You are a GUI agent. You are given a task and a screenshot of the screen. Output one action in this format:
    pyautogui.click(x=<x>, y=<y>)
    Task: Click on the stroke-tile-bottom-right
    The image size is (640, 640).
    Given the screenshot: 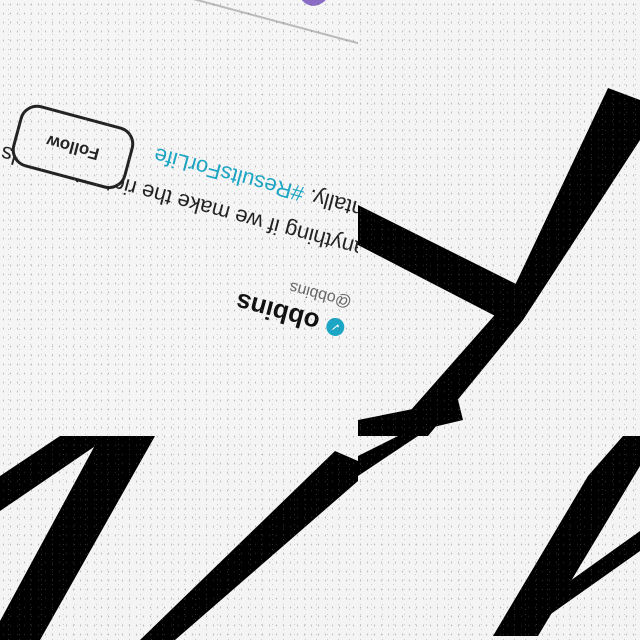 What is the action you would take?
    pyautogui.click(x=499, y=538)
    